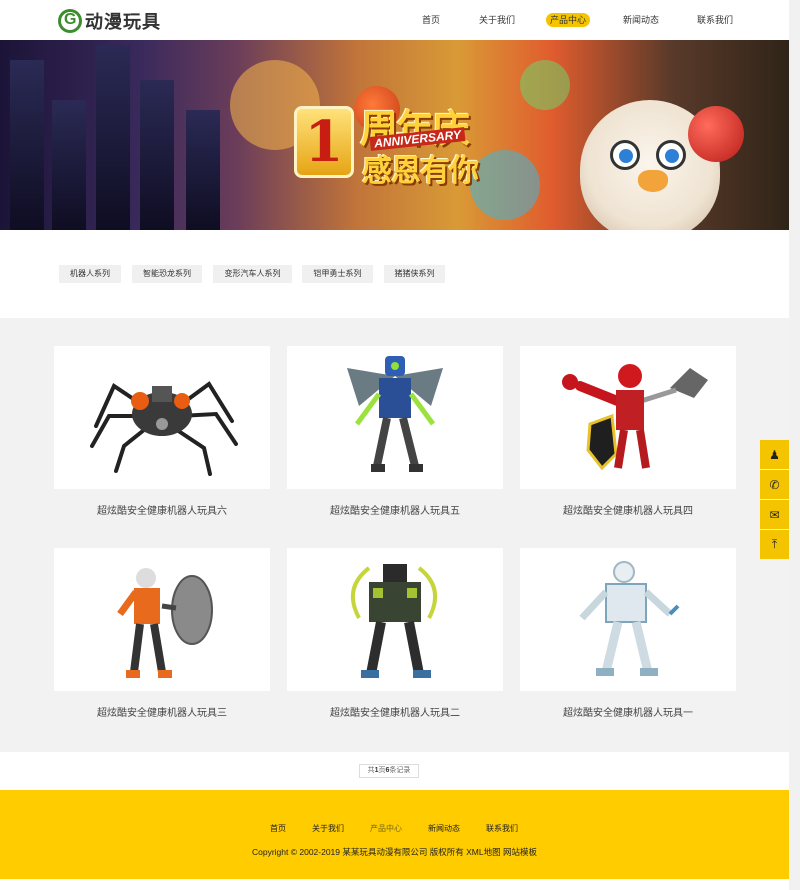  Describe the element at coordinates (431, 20) in the screenshot. I see `nav-home: 首页` at that location.